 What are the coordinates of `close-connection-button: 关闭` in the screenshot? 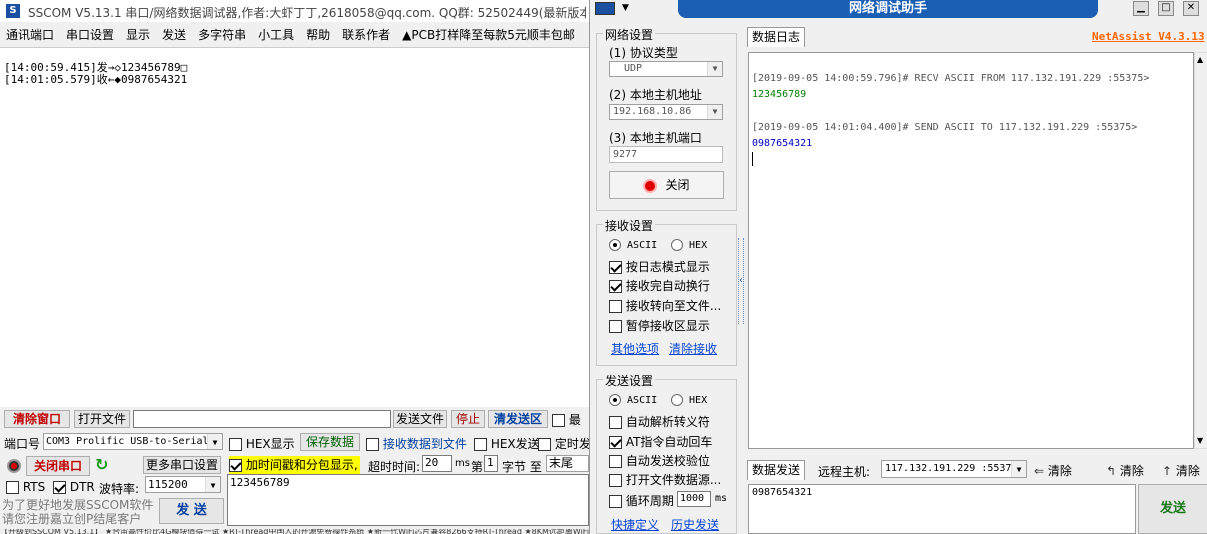 It's located at (666, 185).